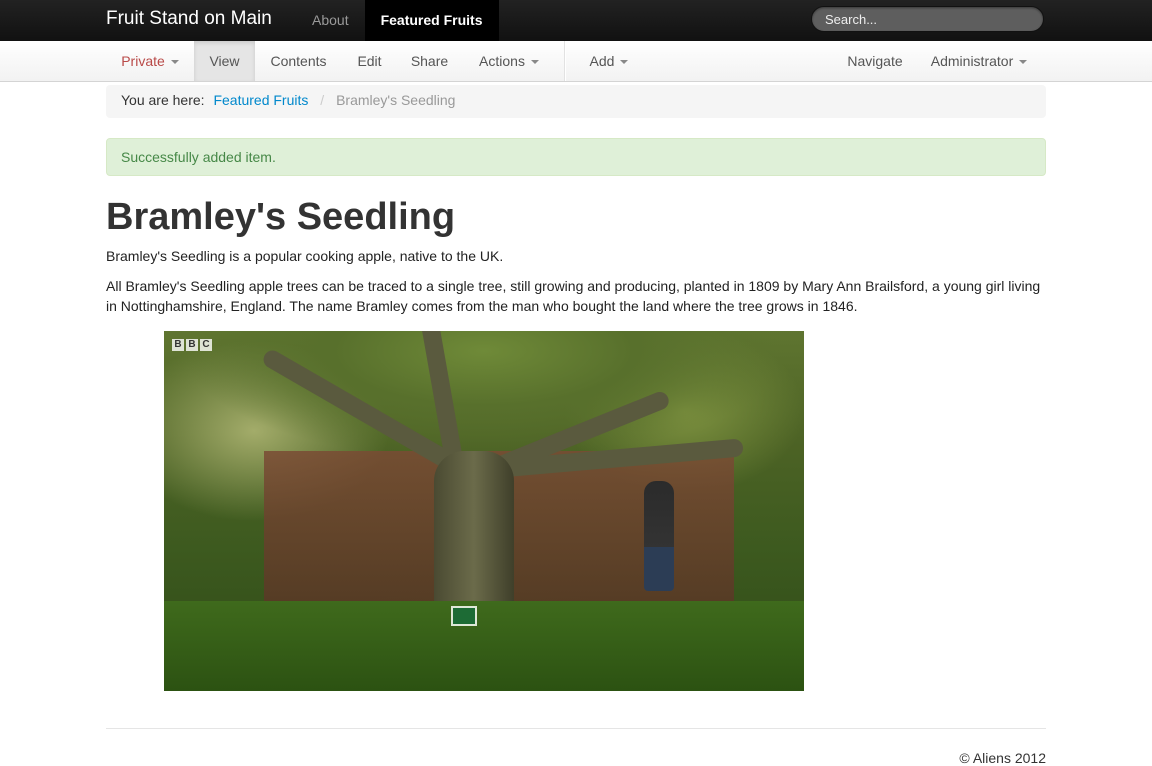 This screenshot has height=766, width=1152. Describe the element at coordinates (369, 61) in the screenshot. I see `edit-button: Edit` at that location.